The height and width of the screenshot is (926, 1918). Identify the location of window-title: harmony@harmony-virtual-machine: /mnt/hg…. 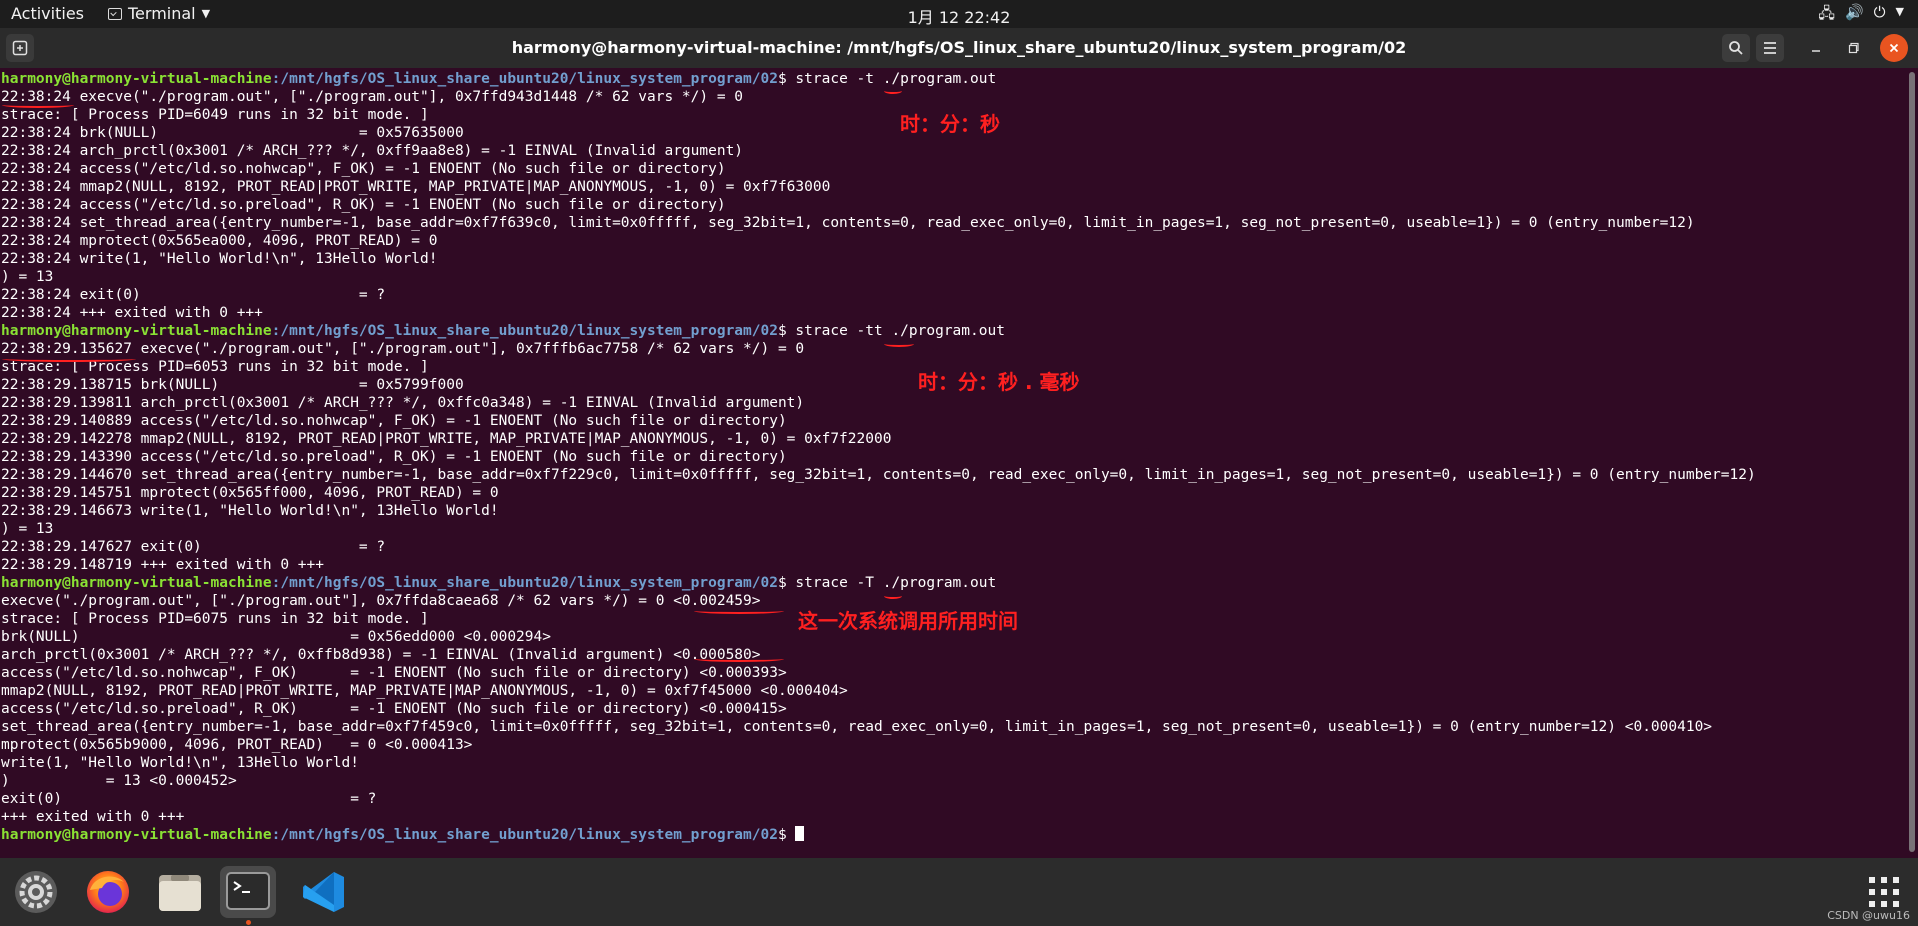
(959, 47).